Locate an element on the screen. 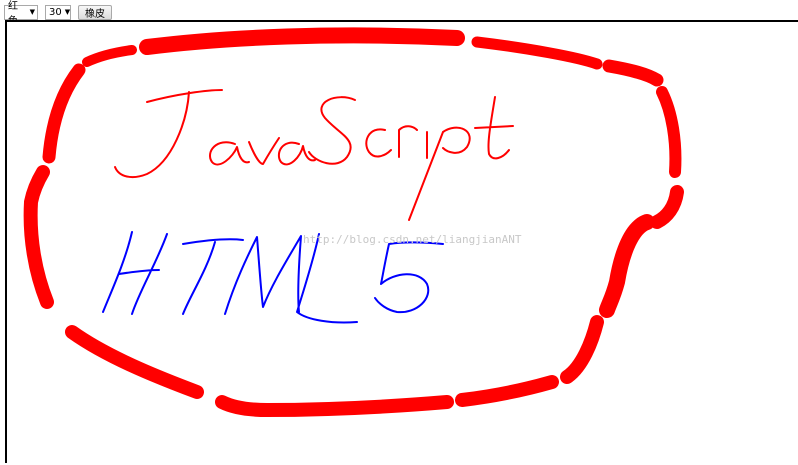  letter-M is located at coordinates (263, 275).